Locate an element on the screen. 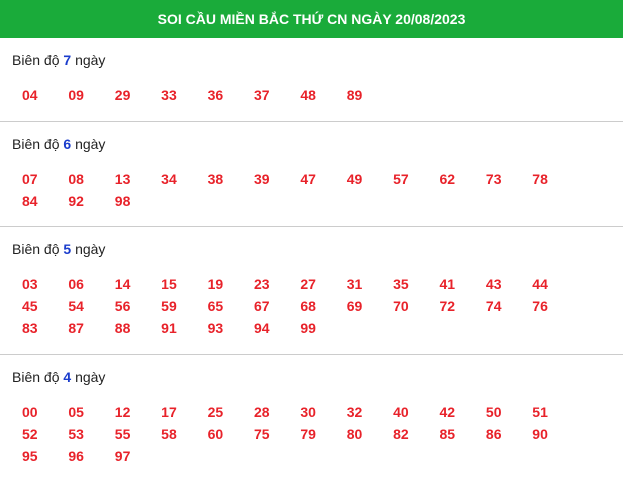 The image size is (623, 479). lottery-number: 32 is located at coordinates (354, 412).